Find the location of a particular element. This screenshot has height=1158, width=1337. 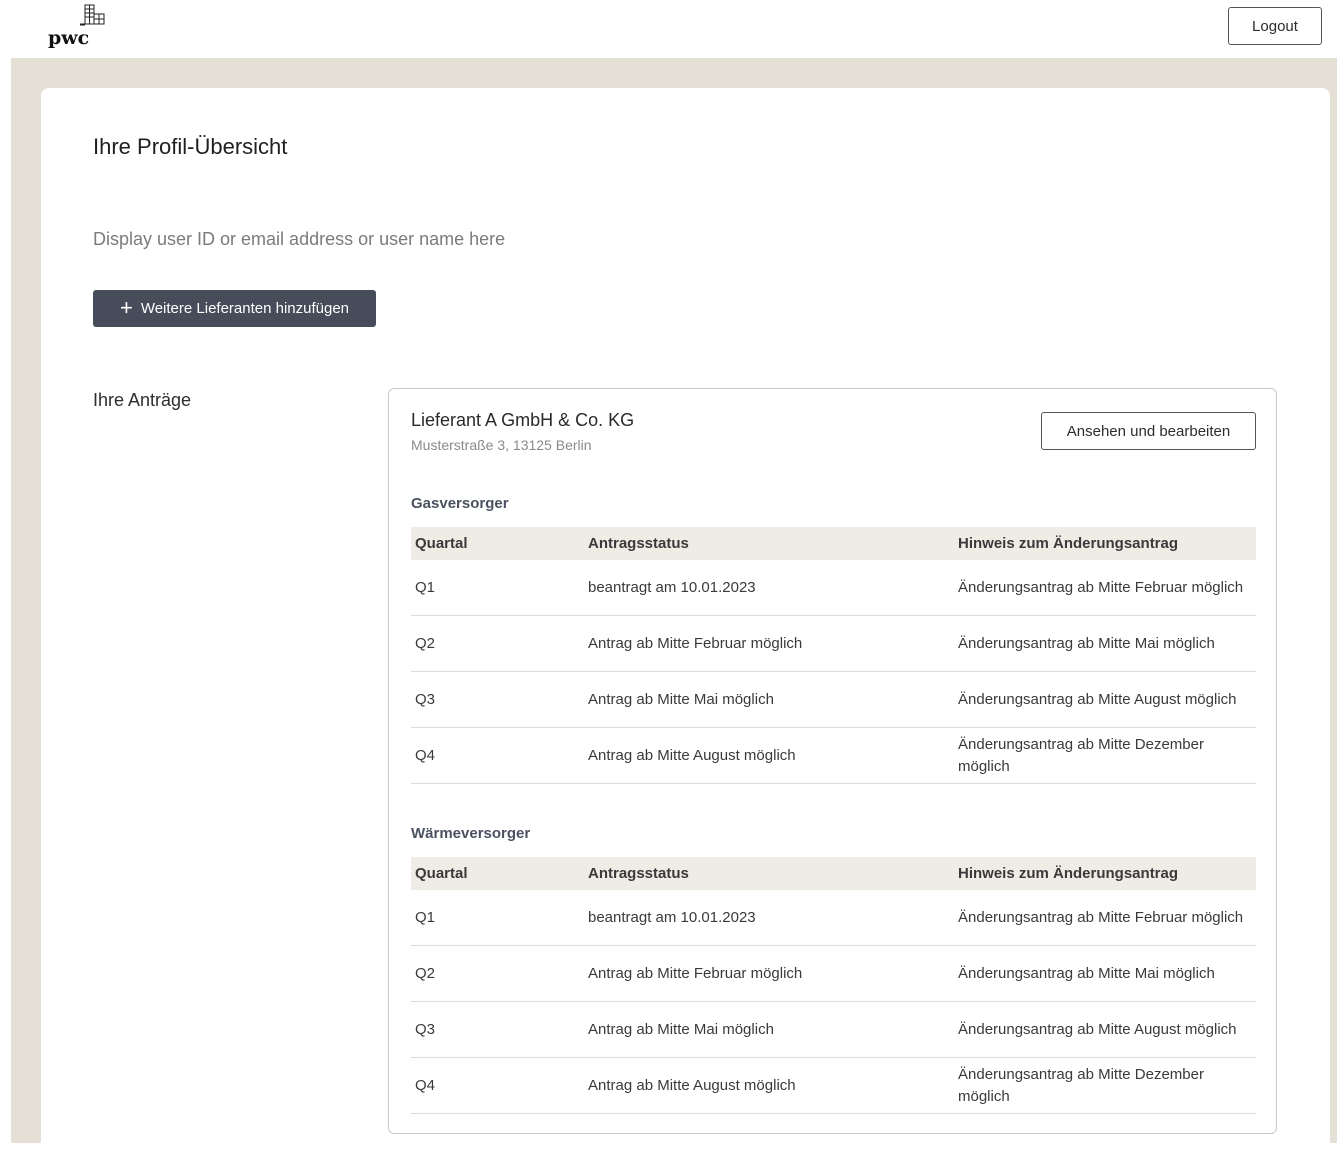

supplier-address: Musterstraße 3, 13125 Berlin is located at coordinates (501, 445).